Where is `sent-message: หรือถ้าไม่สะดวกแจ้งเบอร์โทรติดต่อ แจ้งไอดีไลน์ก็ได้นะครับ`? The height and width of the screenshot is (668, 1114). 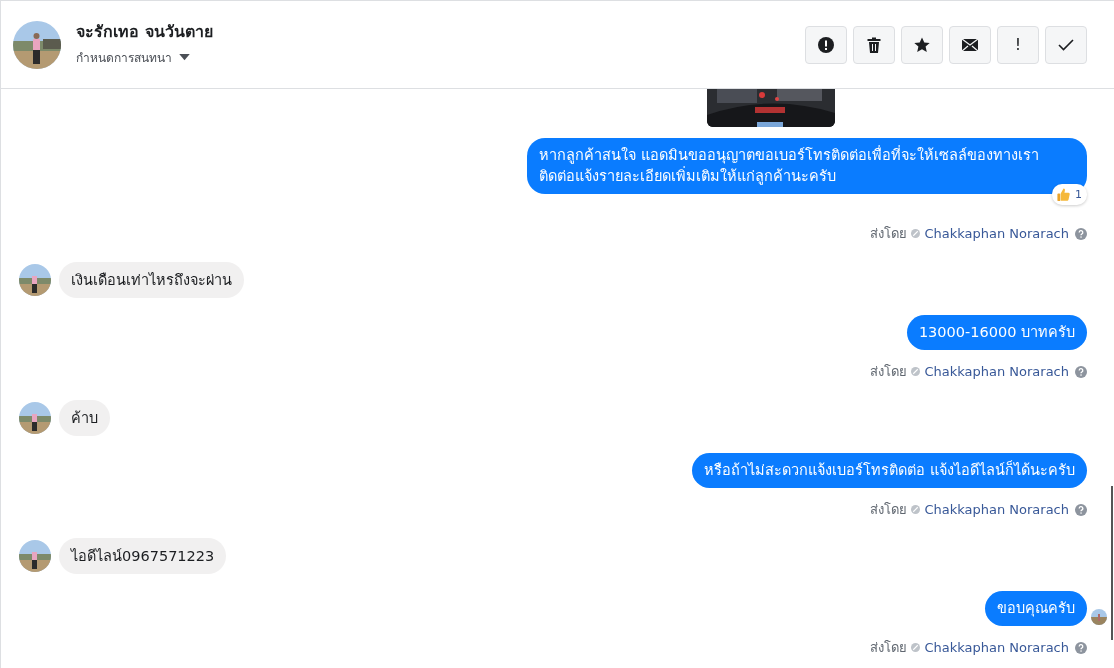
sent-message: หรือถ้าไม่สะดวกแจ้งเบอร์โทรติดต่อ แจ้งไอดีไลน์ก็ได้นะครับ is located at coordinates (889, 470).